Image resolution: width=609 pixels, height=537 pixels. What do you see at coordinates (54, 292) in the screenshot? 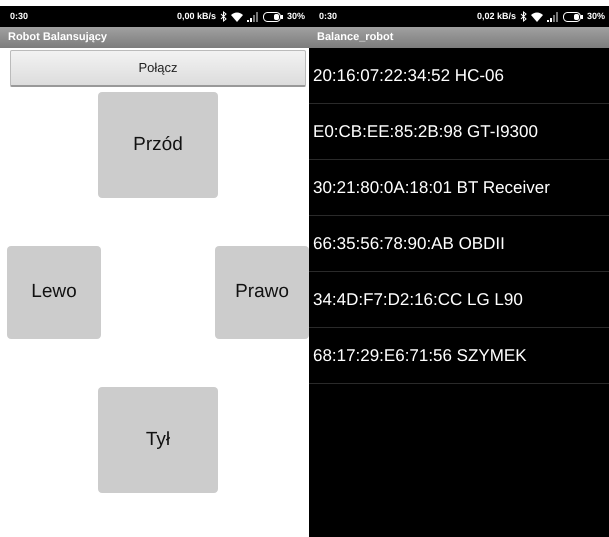
I see `left-button: Lewo` at bounding box center [54, 292].